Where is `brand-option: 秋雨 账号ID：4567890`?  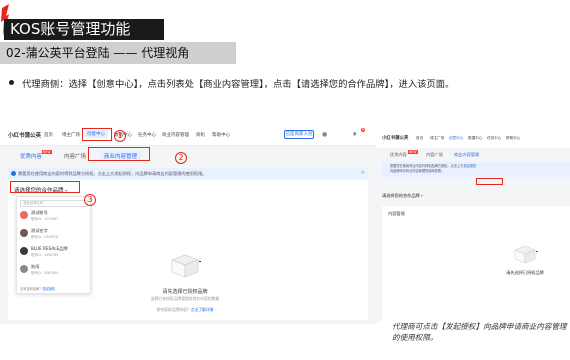 brand-option: 秋雨 账号ID：4567890 is located at coordinates (55, 271).